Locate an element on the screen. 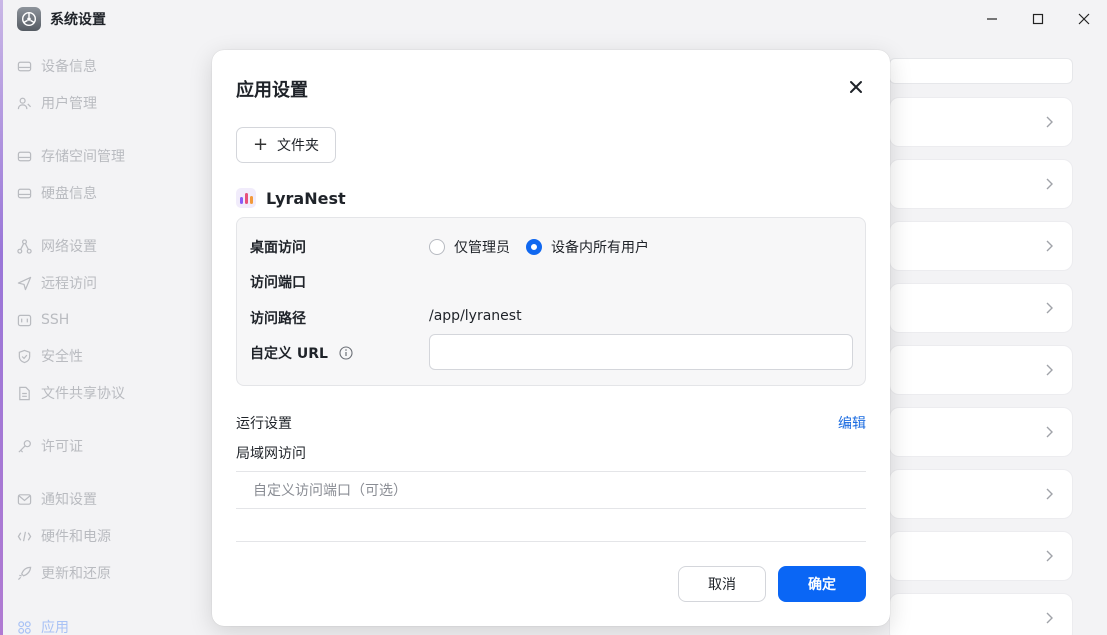 The width and height of the screenshot is (1107, 635). custom-url-input is located at coordinates (641, 352).